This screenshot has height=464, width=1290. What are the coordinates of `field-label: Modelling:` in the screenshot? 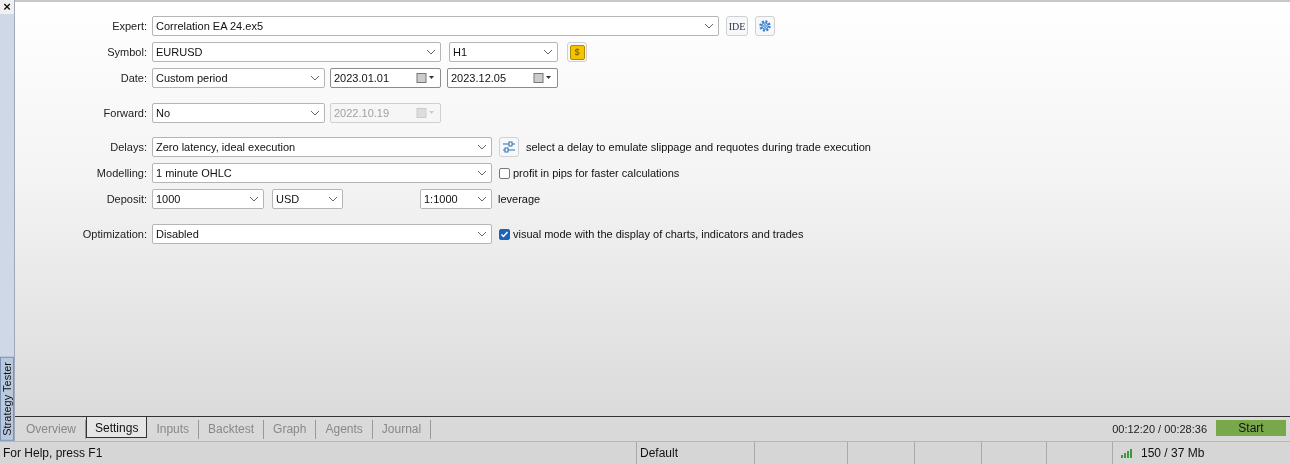 It's located at (121, 173).